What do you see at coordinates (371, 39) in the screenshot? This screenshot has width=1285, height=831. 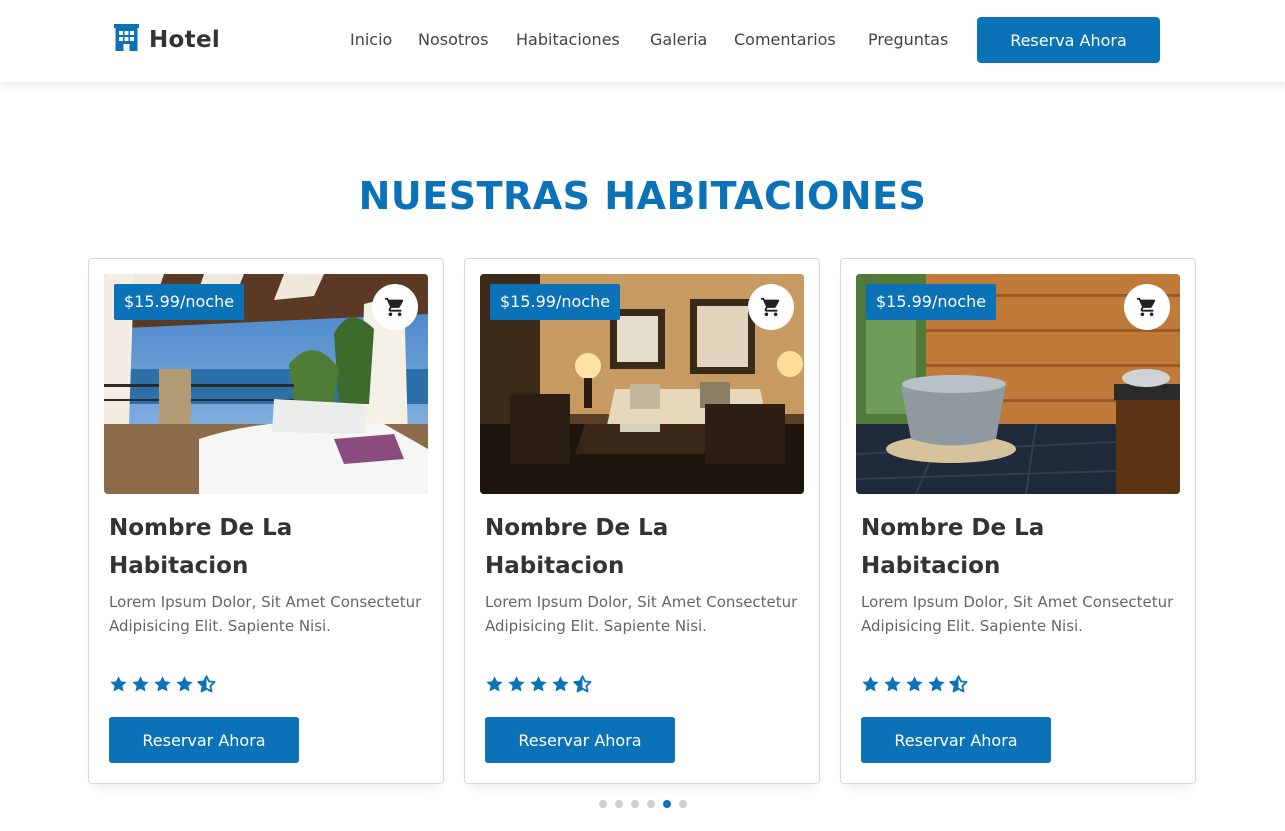 I see `nav-link-inicio: Inicio` at bounding box center [371, 39].